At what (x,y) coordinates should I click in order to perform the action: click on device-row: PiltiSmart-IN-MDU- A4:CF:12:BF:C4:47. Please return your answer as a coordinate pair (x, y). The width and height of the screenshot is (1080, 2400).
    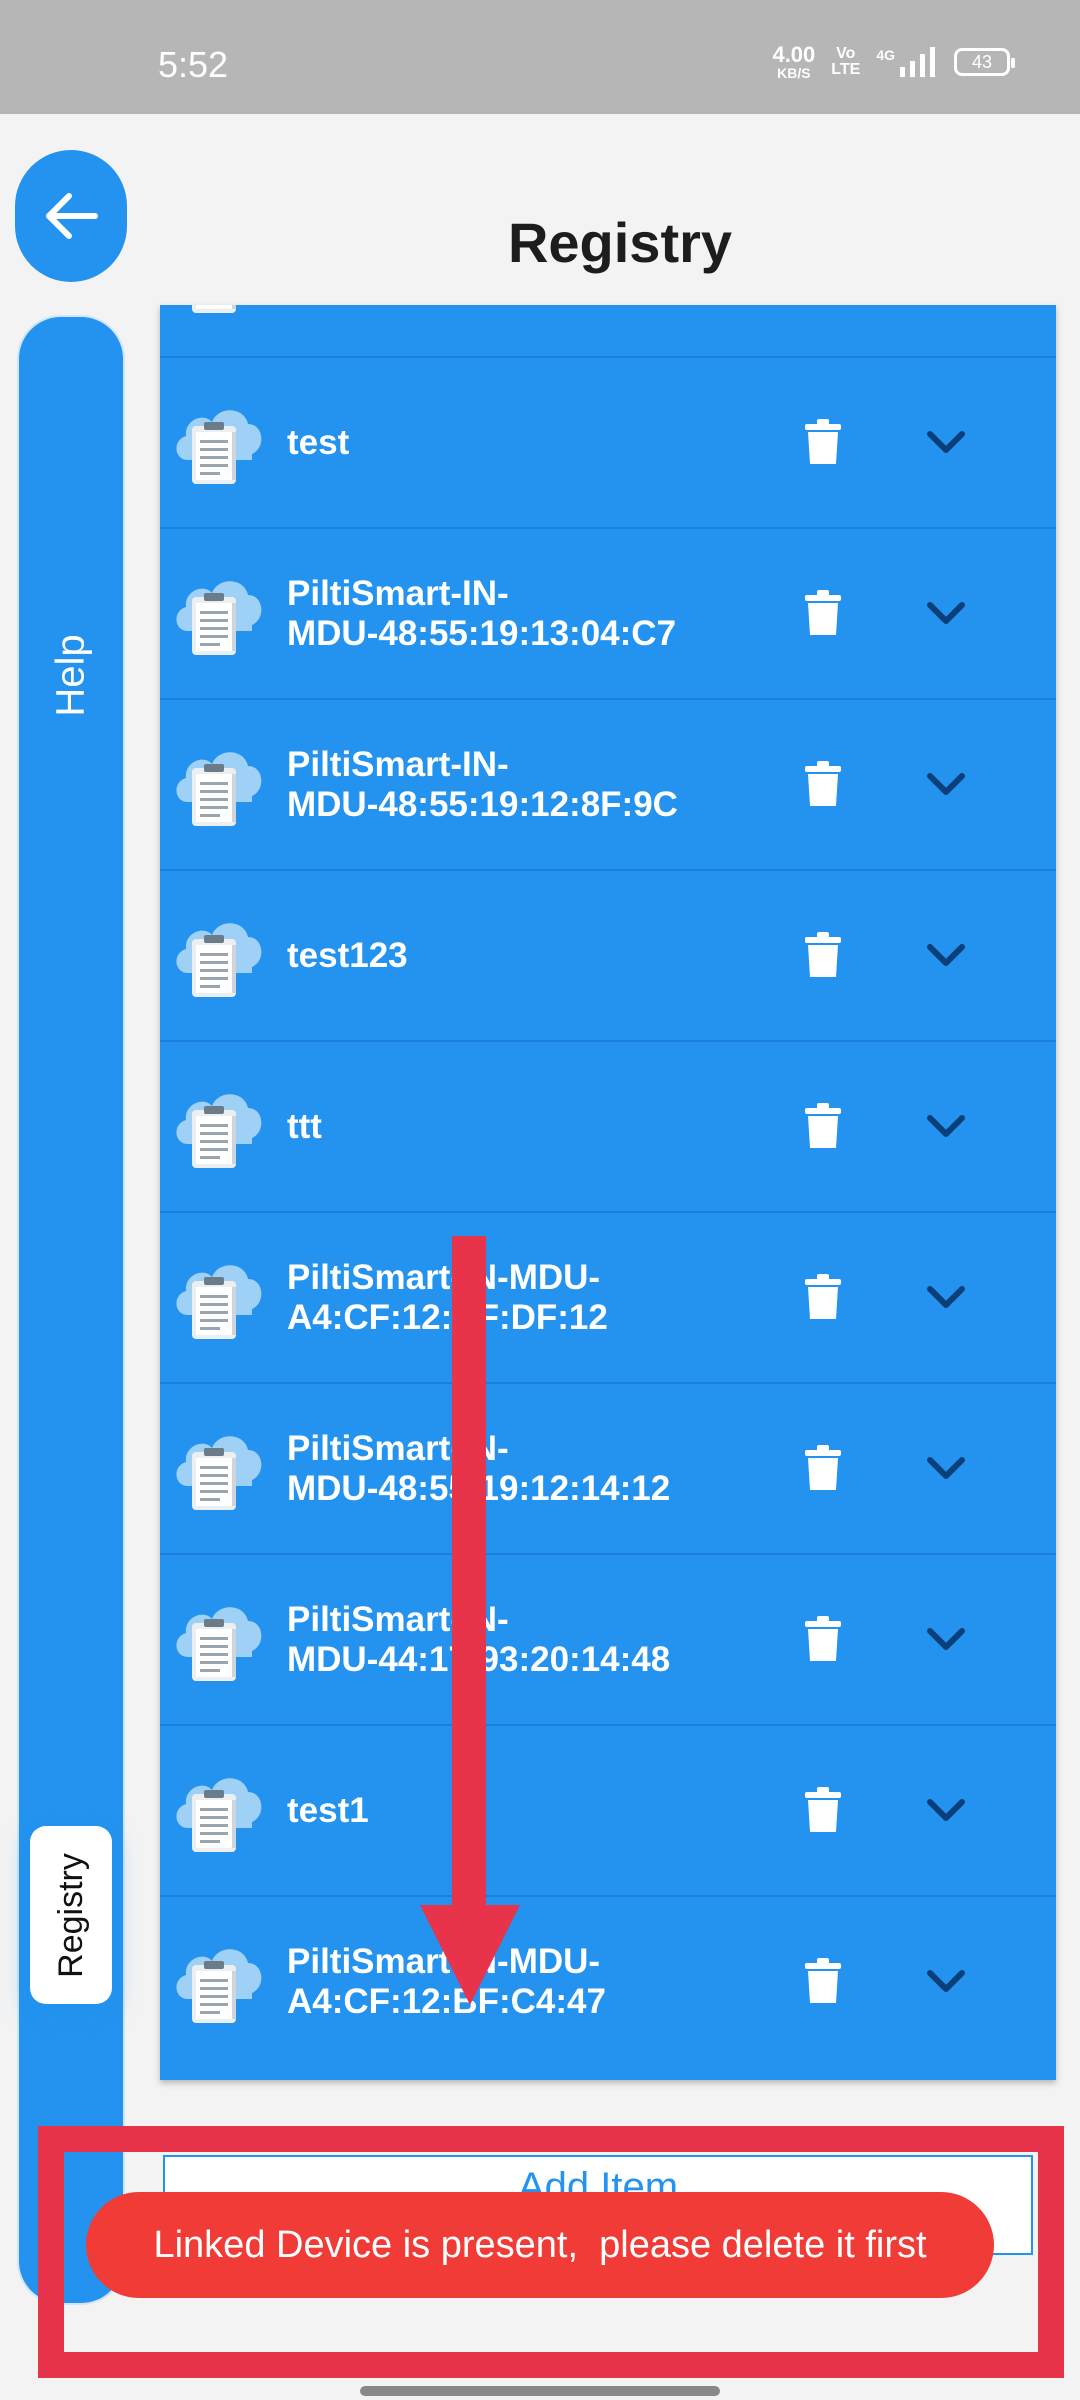
    Looking at the image, I should click on (608, 1980).